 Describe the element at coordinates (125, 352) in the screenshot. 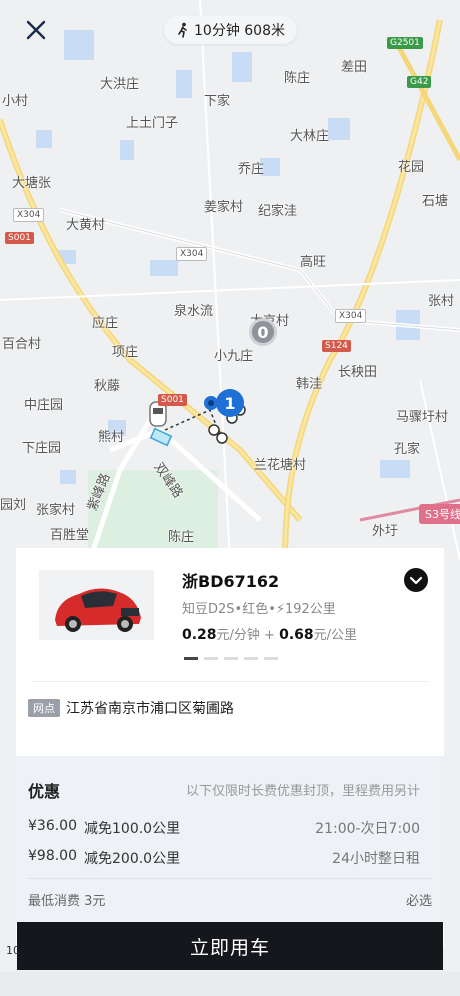

I see `map-place-label: 项庄` at that location.